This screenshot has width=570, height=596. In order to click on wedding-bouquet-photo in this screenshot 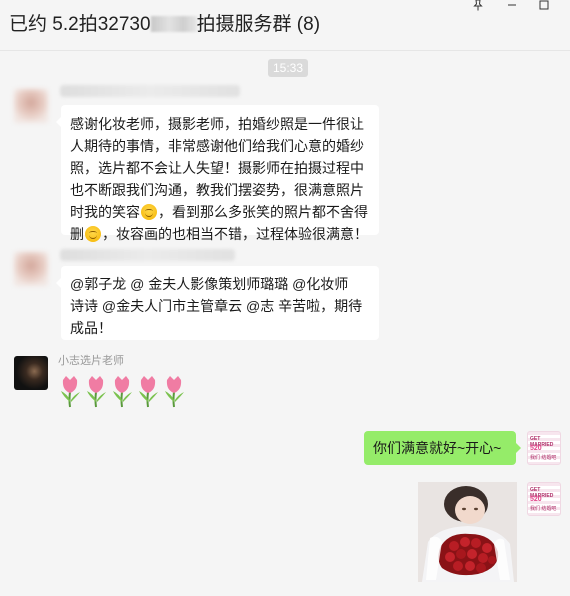, I will do `click(467, 532)`.